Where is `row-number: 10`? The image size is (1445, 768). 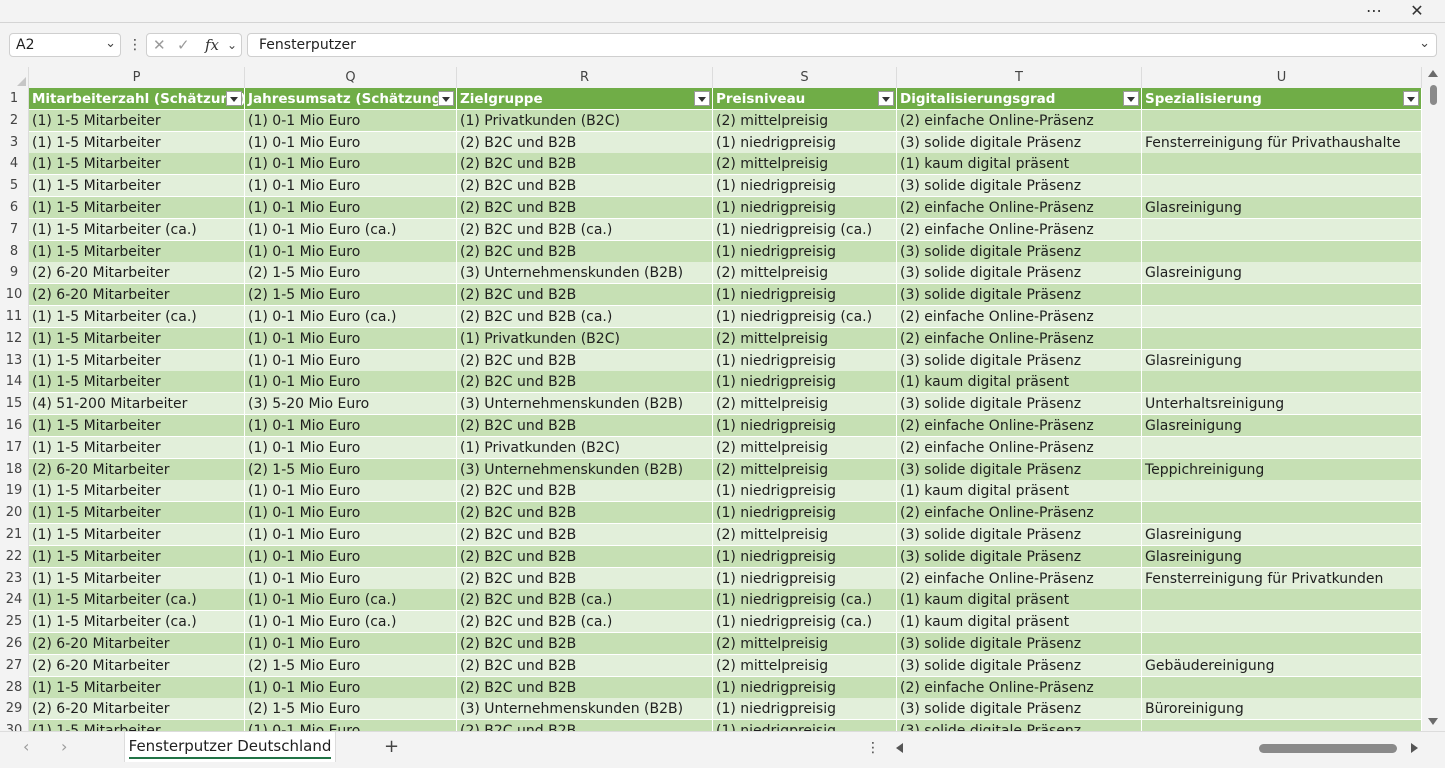 row-number: 10 is located at coordinates (14, 295).